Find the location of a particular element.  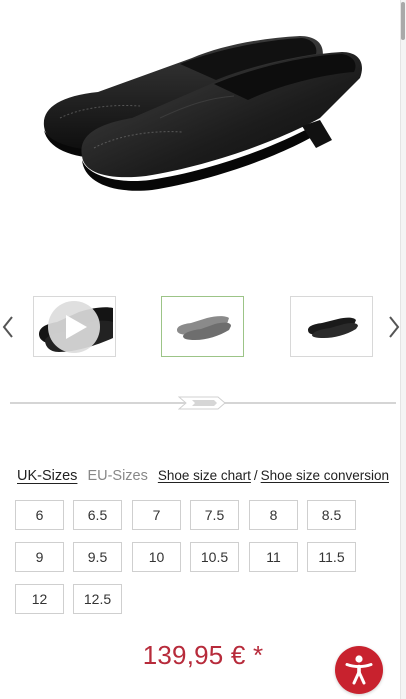

accessibility-button is located at coordinates (359, 670).